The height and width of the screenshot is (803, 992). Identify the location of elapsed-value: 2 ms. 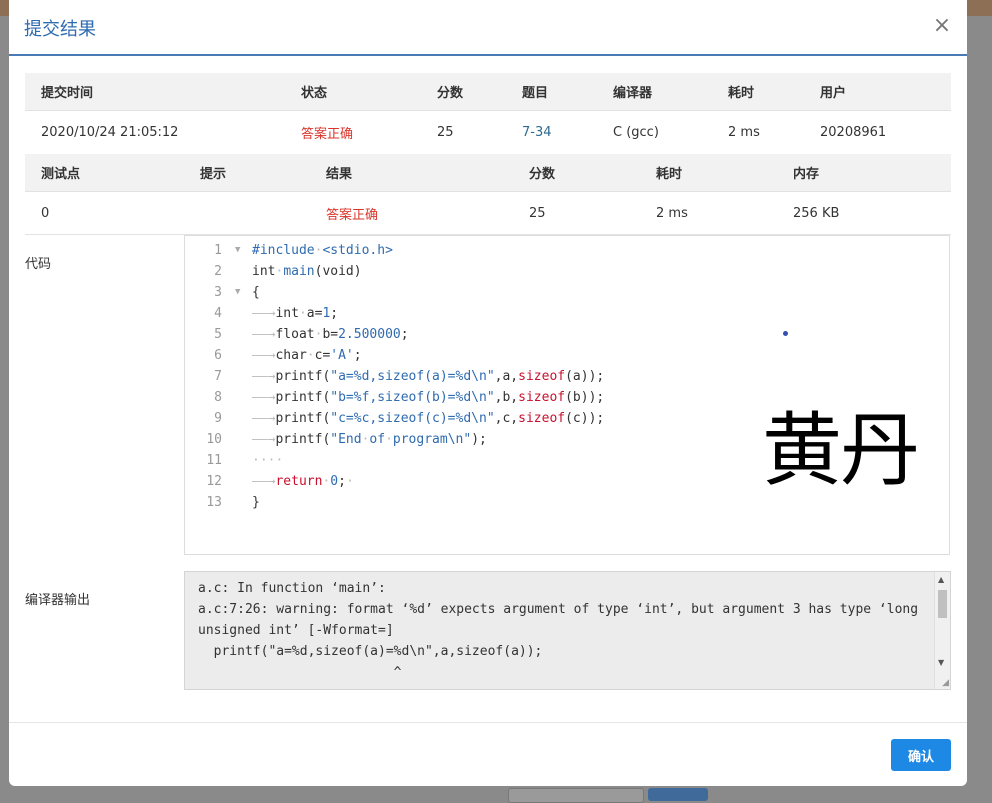
(744, 132).